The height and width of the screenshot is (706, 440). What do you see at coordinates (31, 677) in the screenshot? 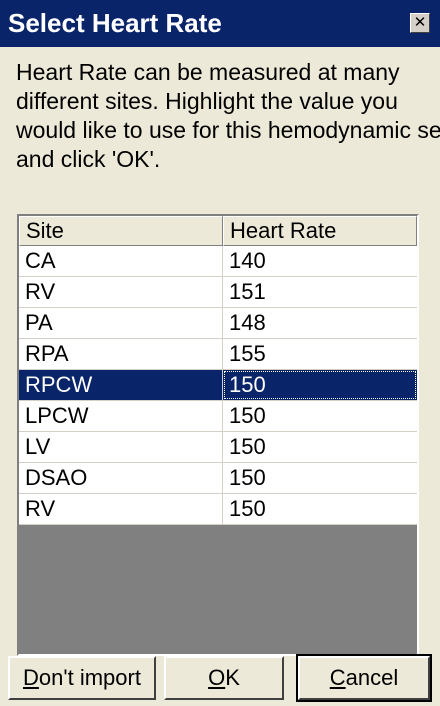
I see `mnemonic: D` at bounding box center [31, 677].